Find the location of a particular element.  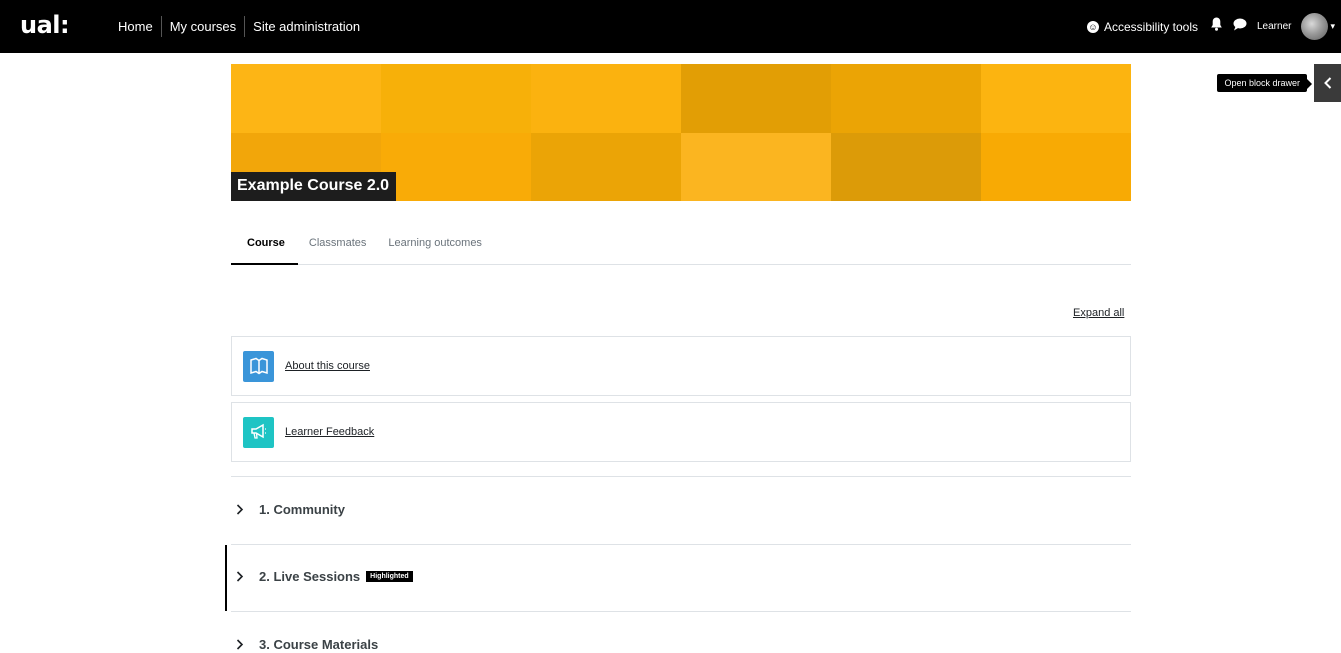

activity-about-this-course: About this course is located at coordinates (681, 366).